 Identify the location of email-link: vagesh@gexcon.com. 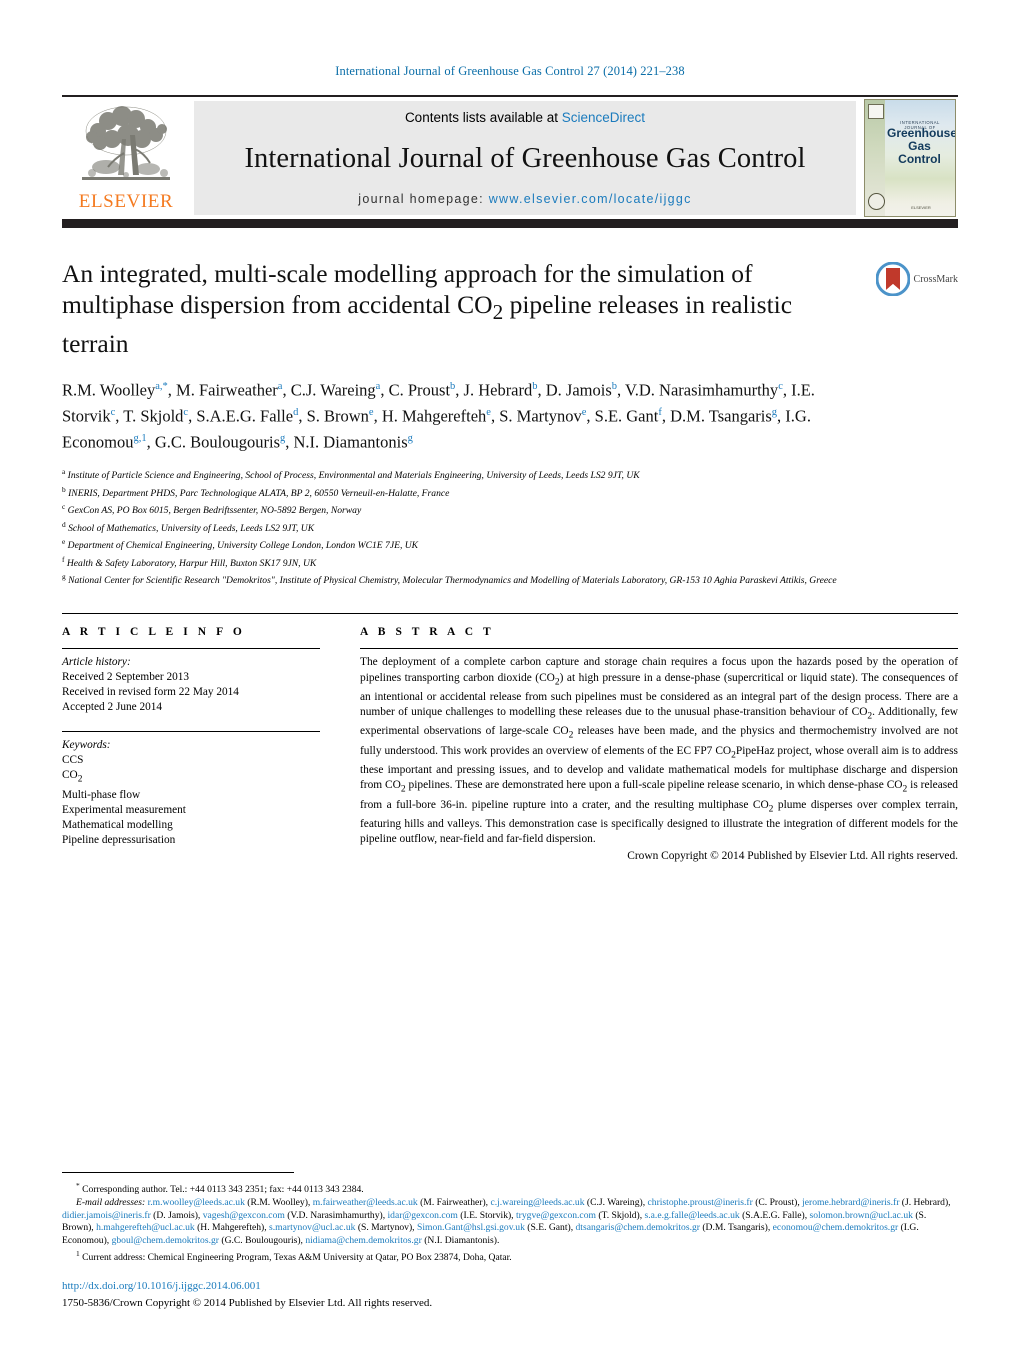
(244, 1215).